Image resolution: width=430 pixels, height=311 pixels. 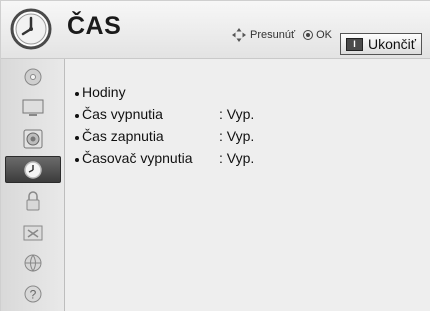 I want to click on sidebar-item-network, so click(x=33, y=262).